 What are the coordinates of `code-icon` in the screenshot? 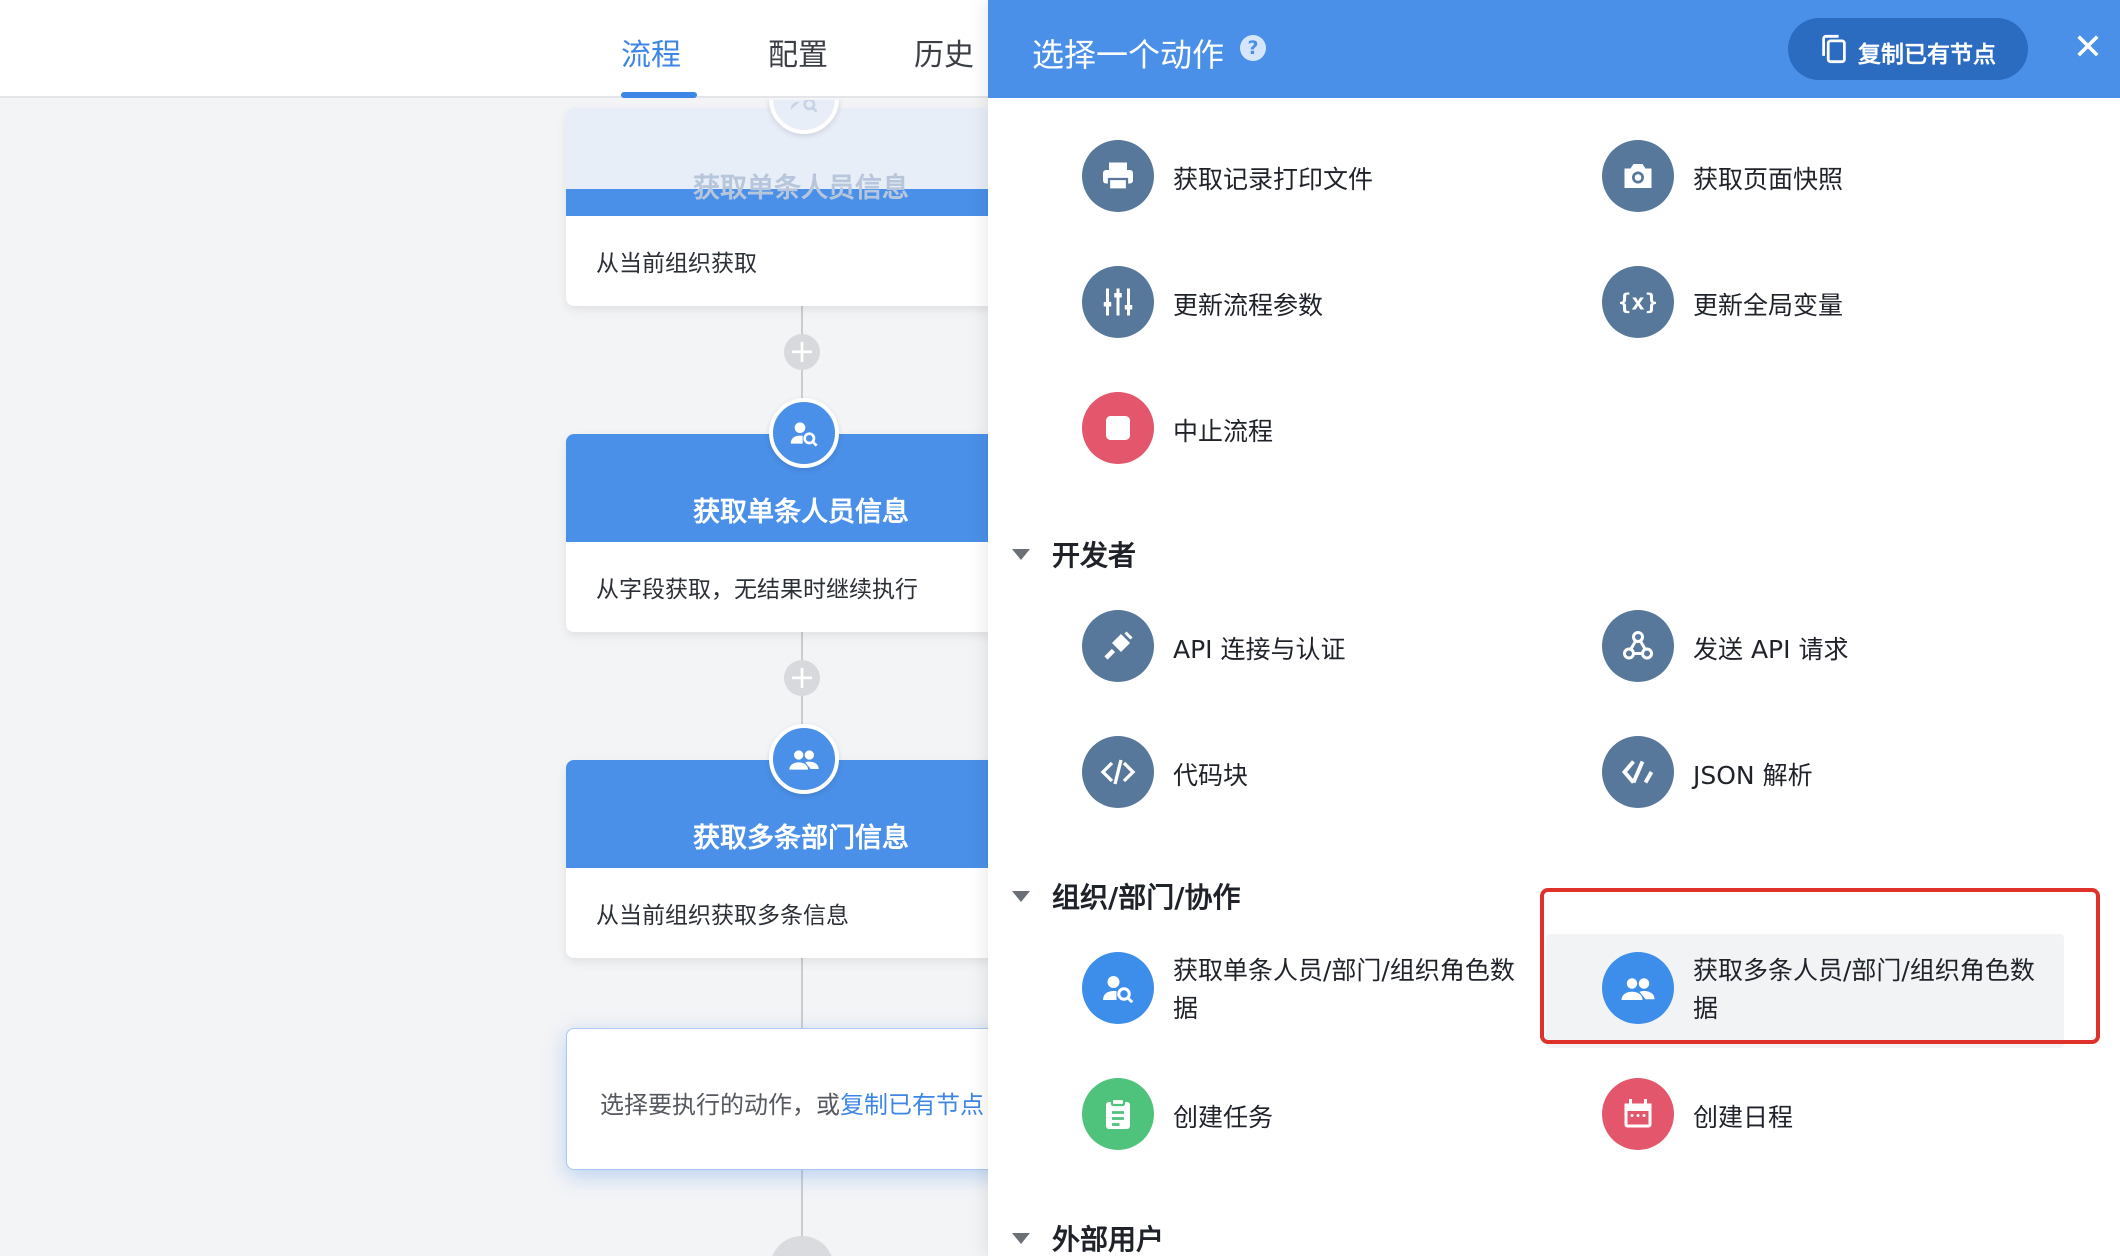 It's located at (1118, 772).